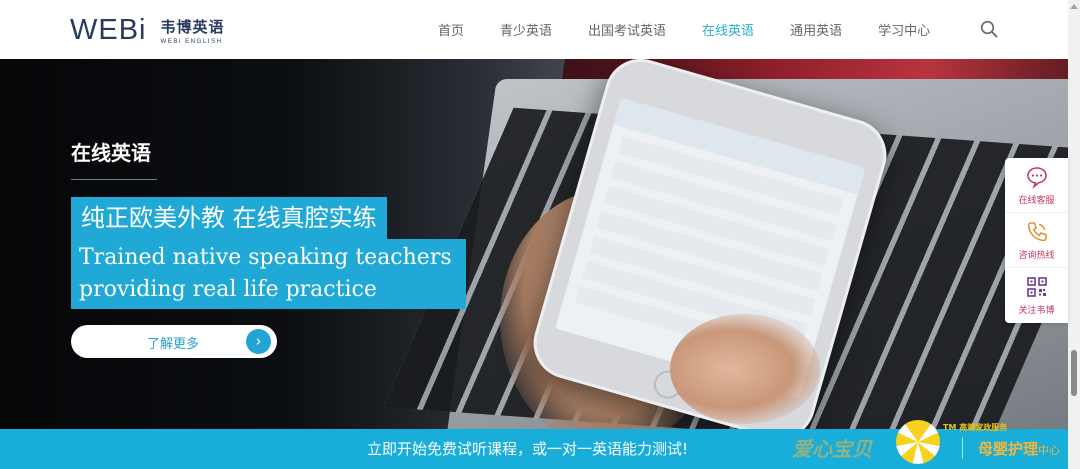 This screenshot has height=469, width=1080. What do you see at coordinates (147, 30) in the screenshot?
I see `brand-logo: WEBi 韦博英语 WEBi ENGLISH` at bounding box center [147, 30].